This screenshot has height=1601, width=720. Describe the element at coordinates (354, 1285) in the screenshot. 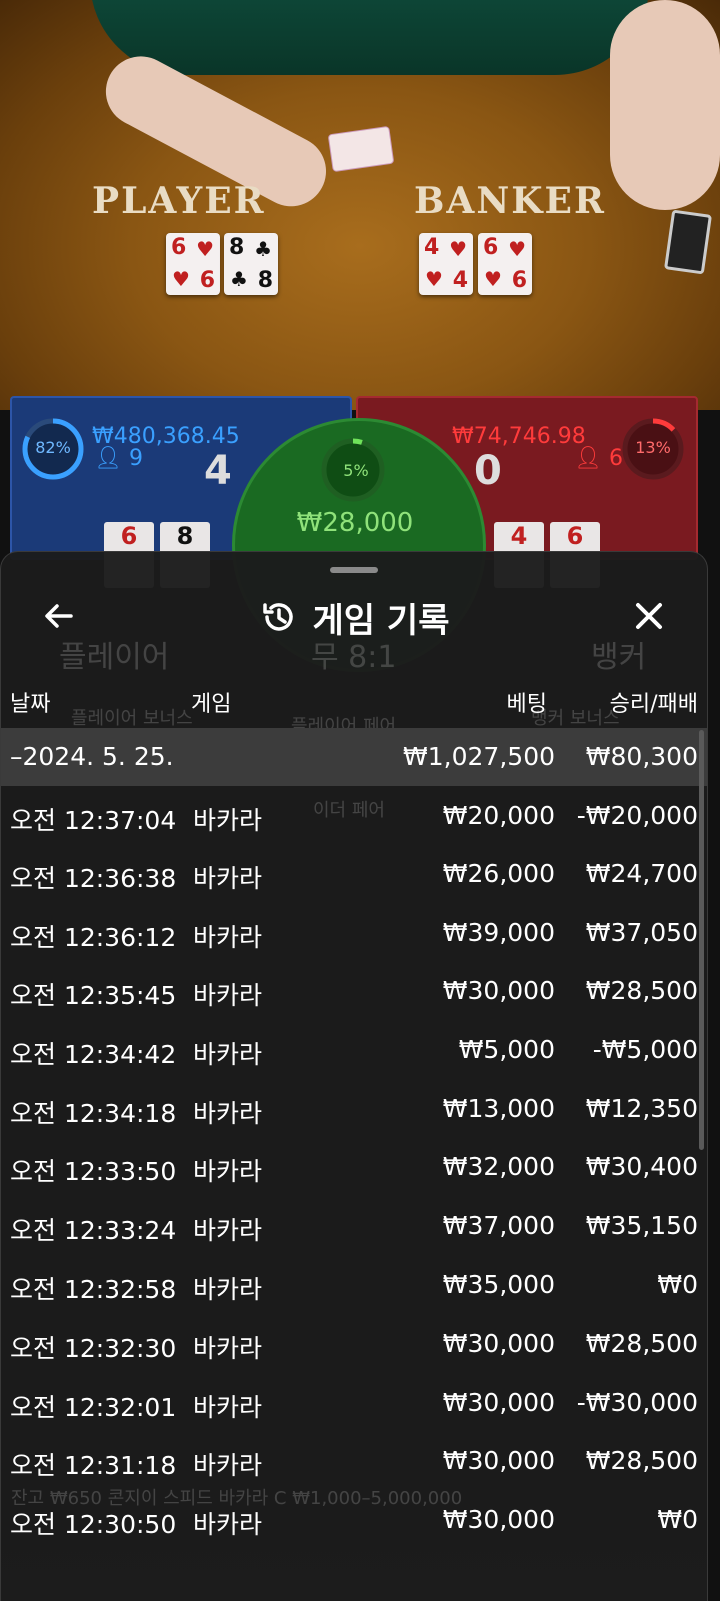

I see `history-row: 오전 12:32:58 바카라 ₩35,000 ₩0` at that location.